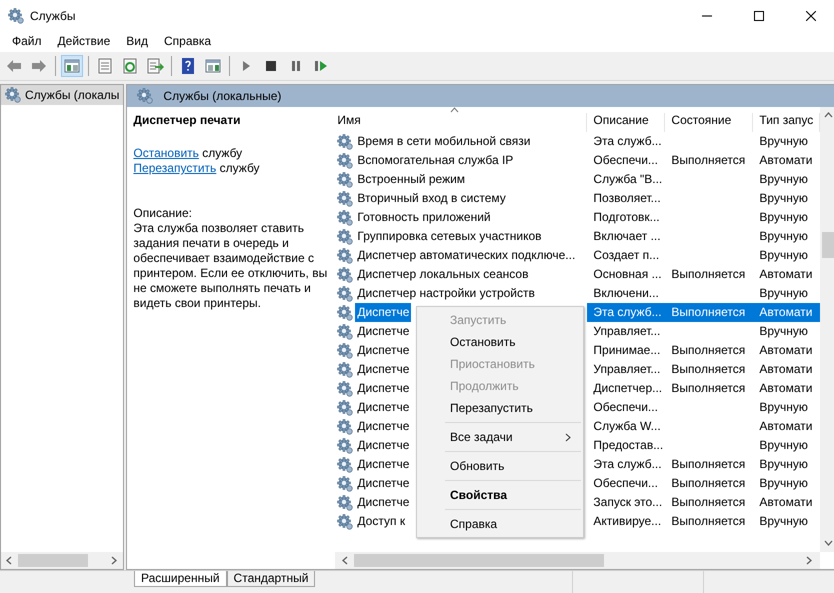 The width and height of the screenshot is (834, 593). Describe the element at coordinates (444, 141) in the screenshot. I see `table-cell-text: Время в сети мобильной связи` at that location.